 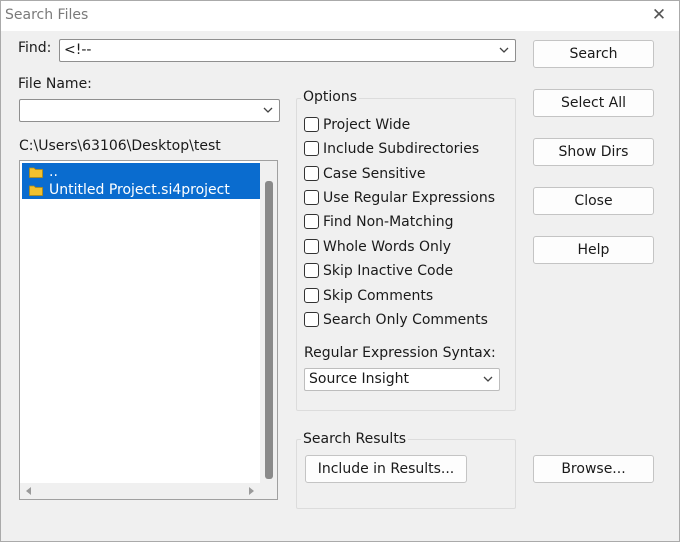 I want to click on regex-syntax-select: Source Insight, so click(x=402, y=379).